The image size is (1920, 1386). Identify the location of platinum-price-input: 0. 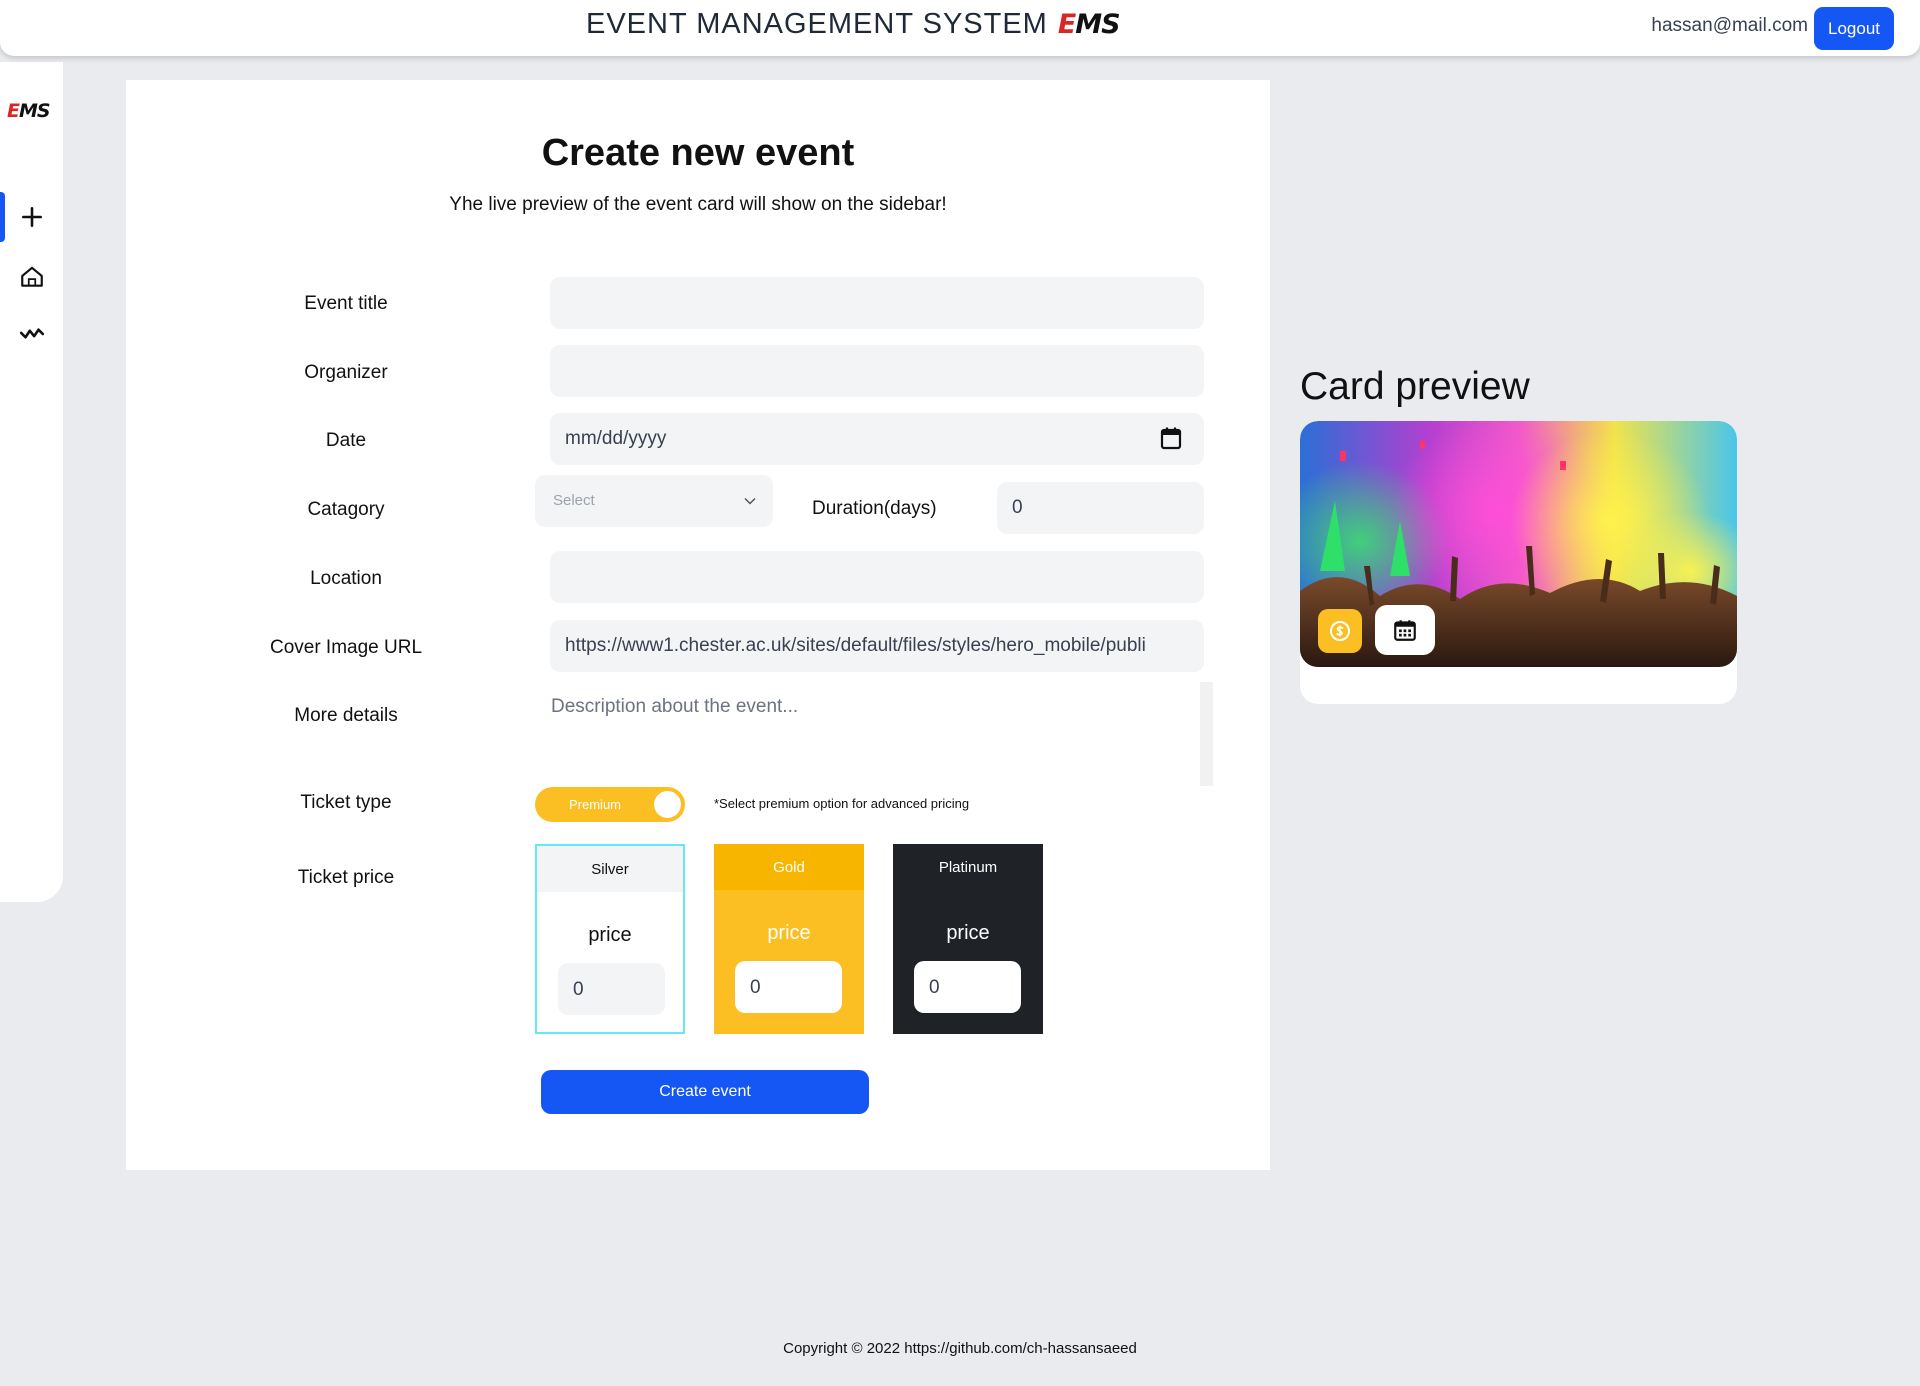
(967, 987).